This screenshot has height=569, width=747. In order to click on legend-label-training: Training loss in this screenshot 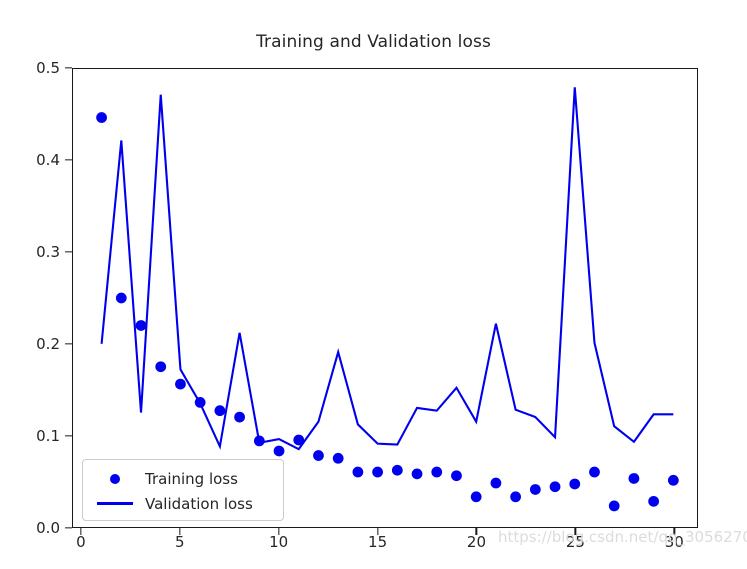, I will do `click(191, 478)`.